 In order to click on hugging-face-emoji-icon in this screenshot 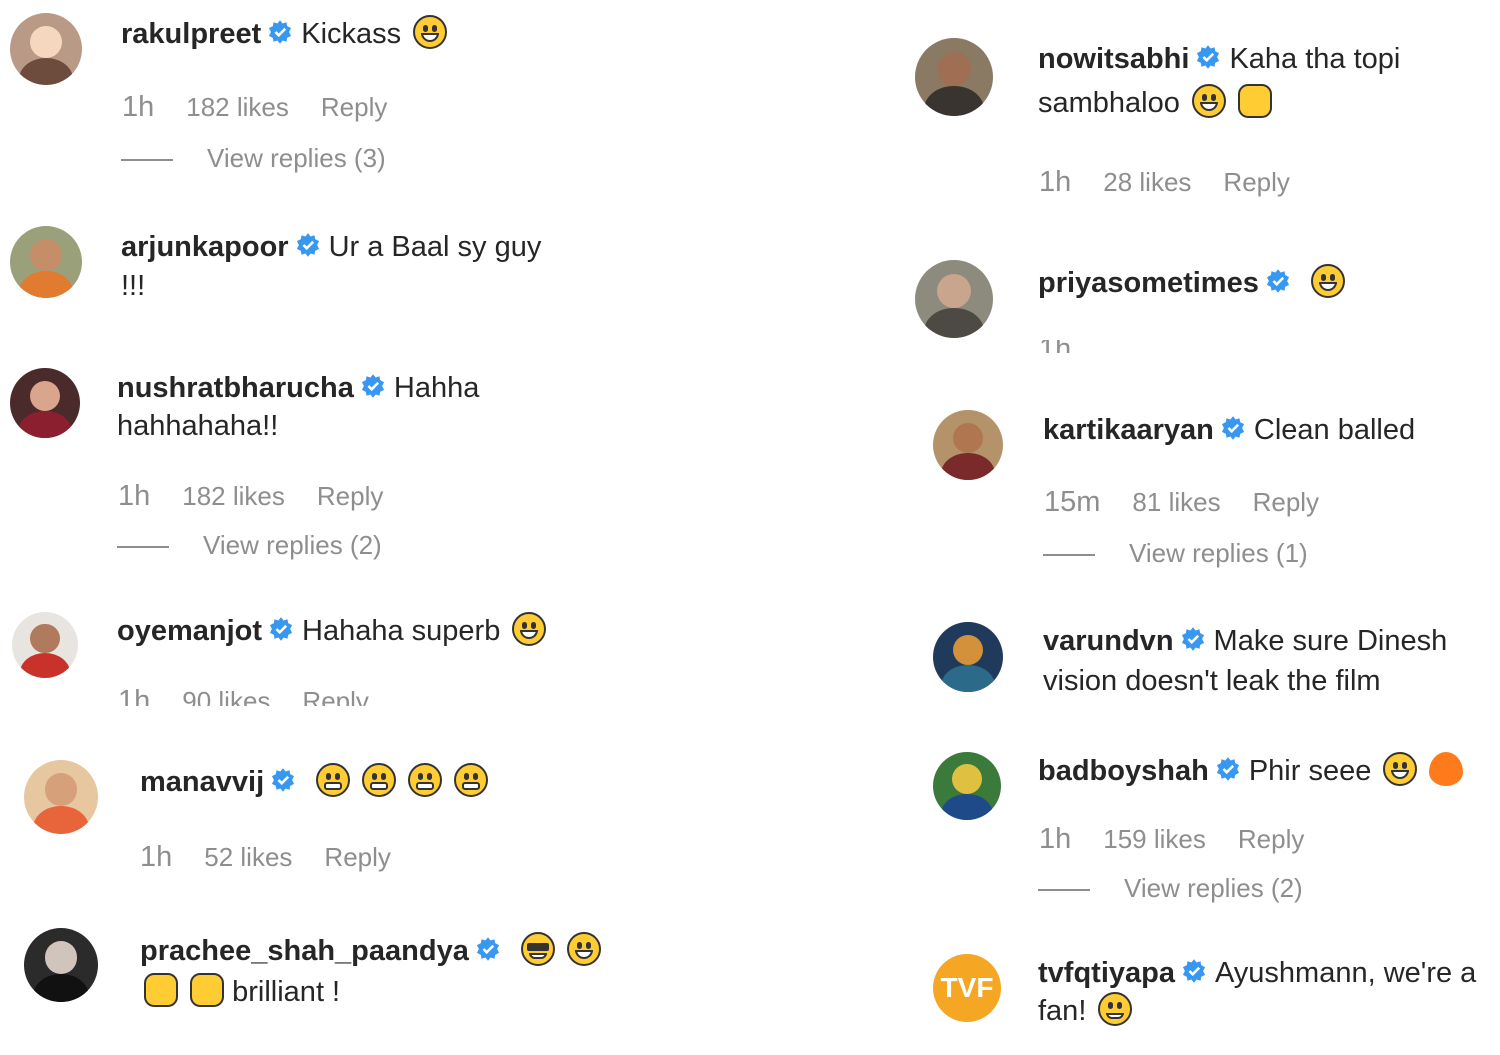, I will do `click(1115, 1009)`.